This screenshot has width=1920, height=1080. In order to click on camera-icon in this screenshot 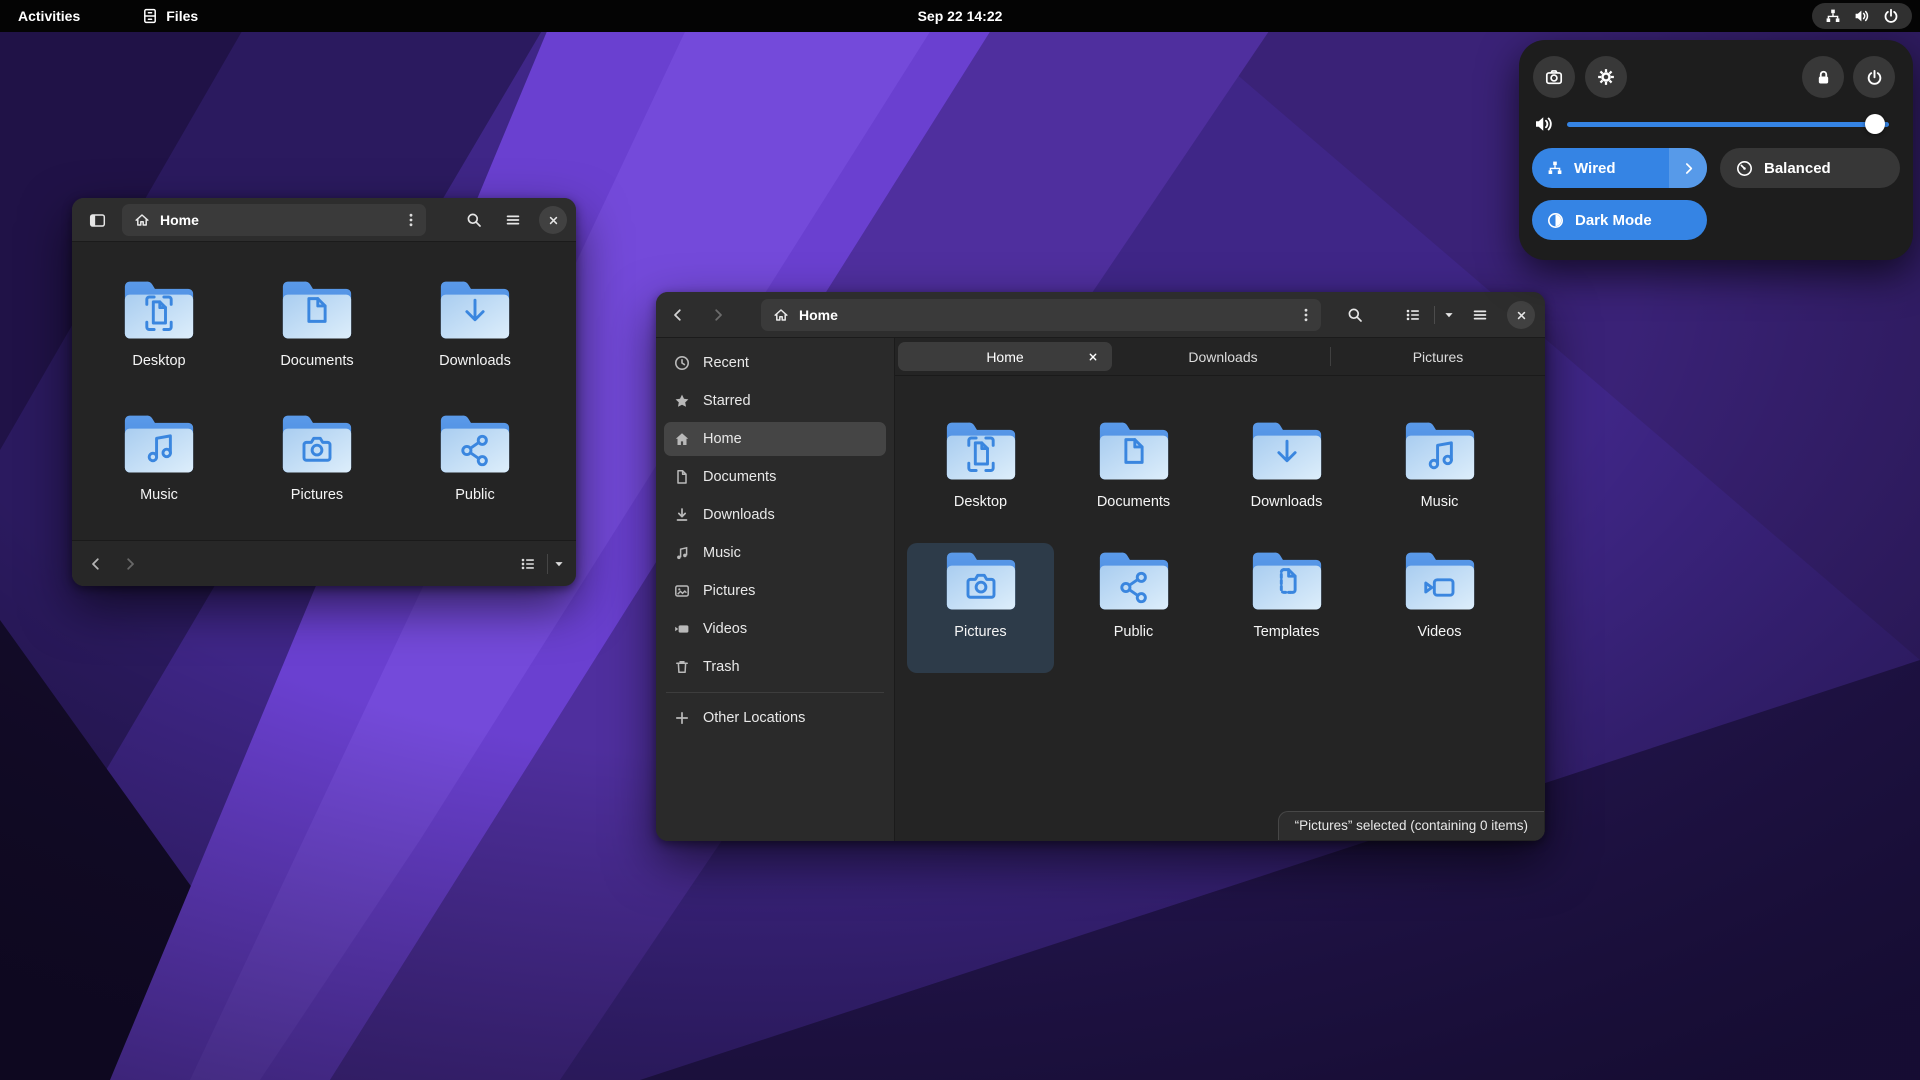, I will do `click(1554, 77)`.